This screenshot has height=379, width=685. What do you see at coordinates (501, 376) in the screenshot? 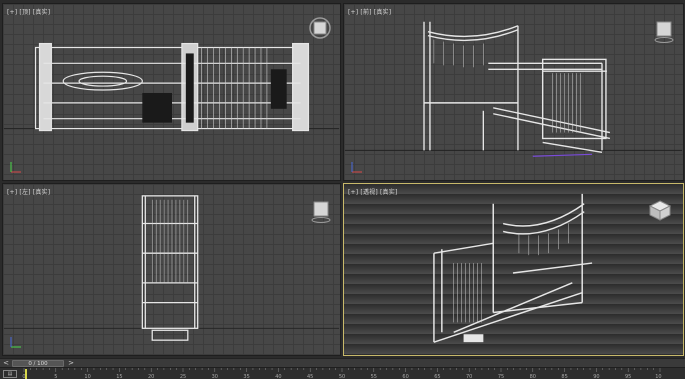
I see `tick-label: 75` at bounding box center [501, 376].